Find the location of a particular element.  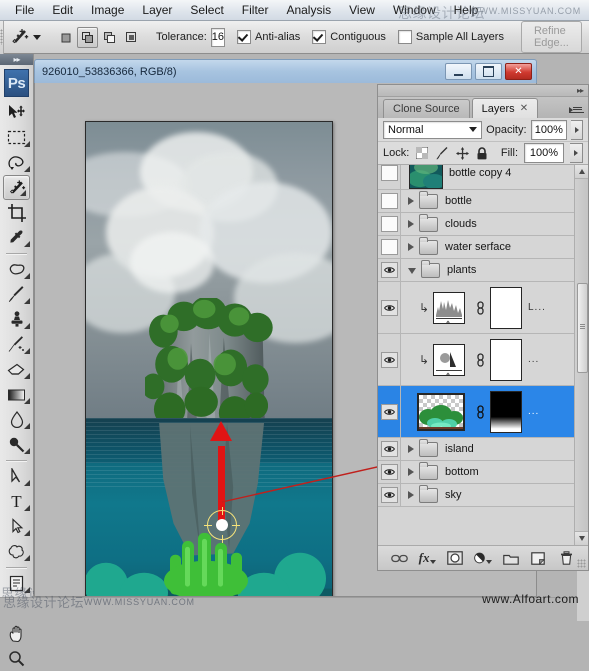

app-scrollbar is located at coordinates (583, 596).